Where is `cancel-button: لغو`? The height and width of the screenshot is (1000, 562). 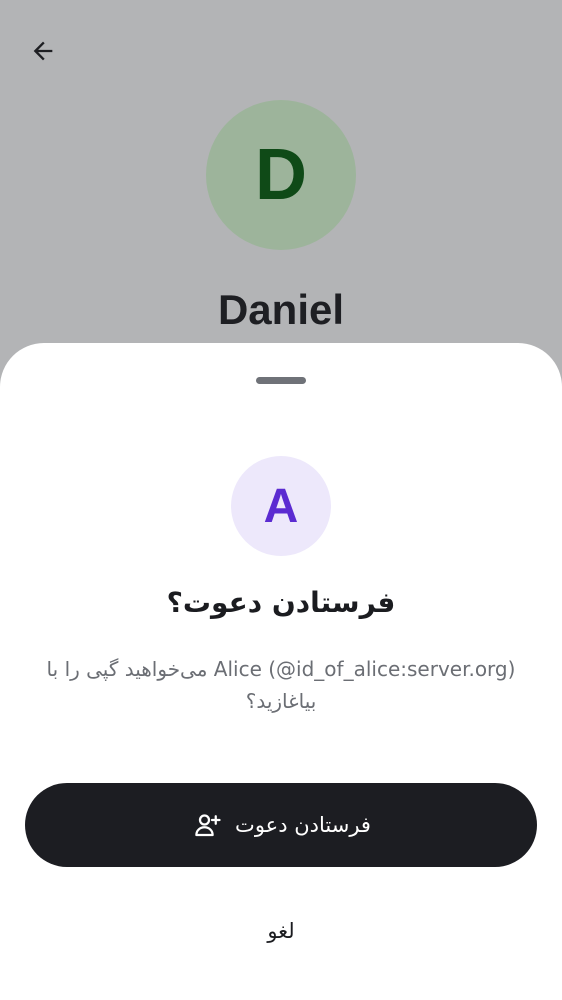 cancel-button: لغو is located at coordinates (281, 931).